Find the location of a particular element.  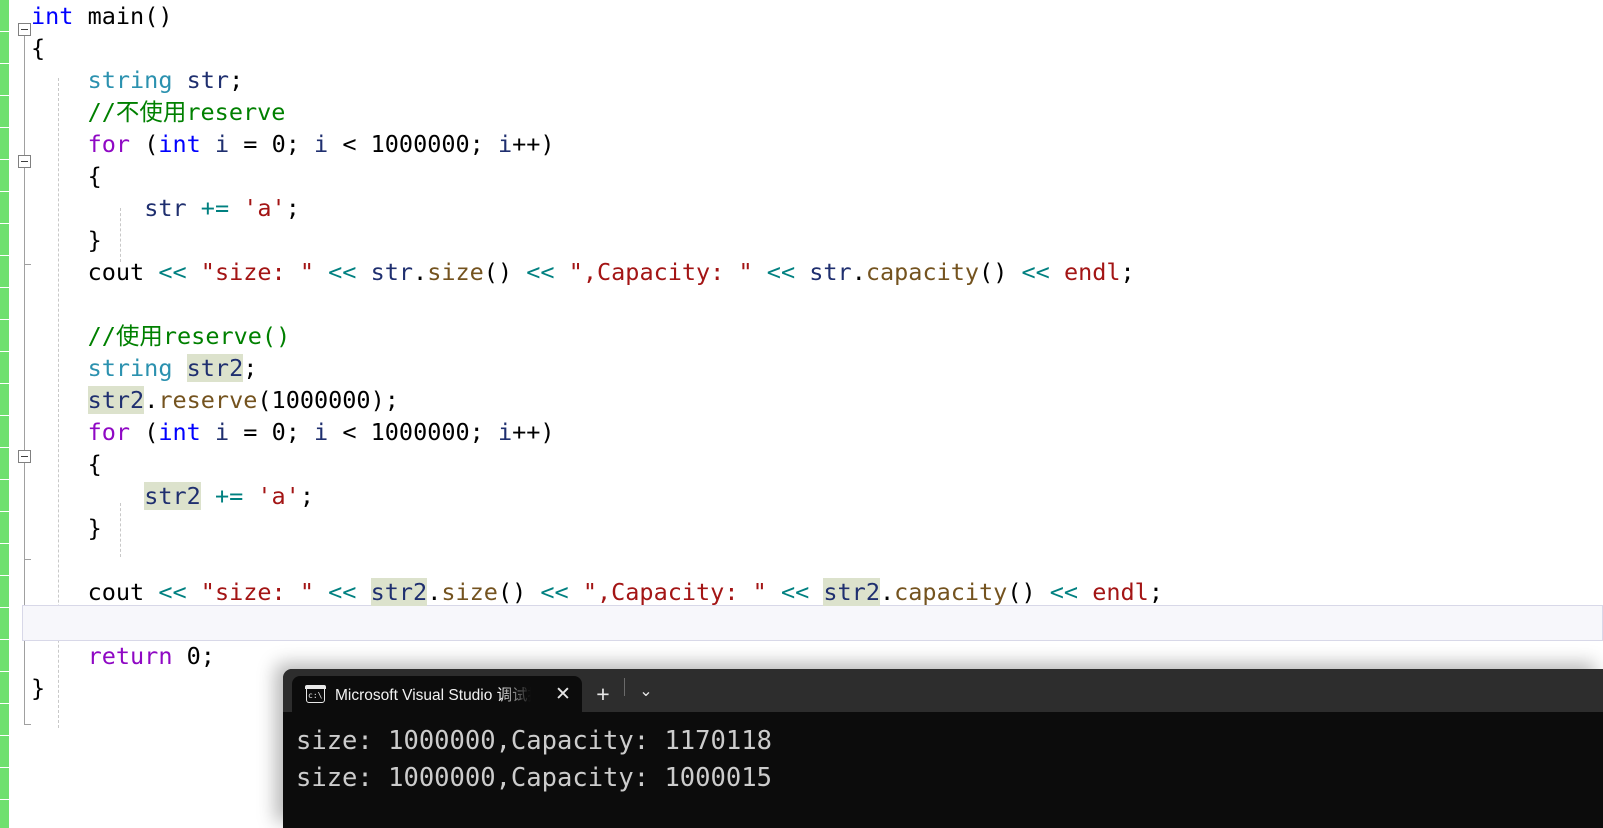

code-line: string str; is located at coordinates (817, 80).